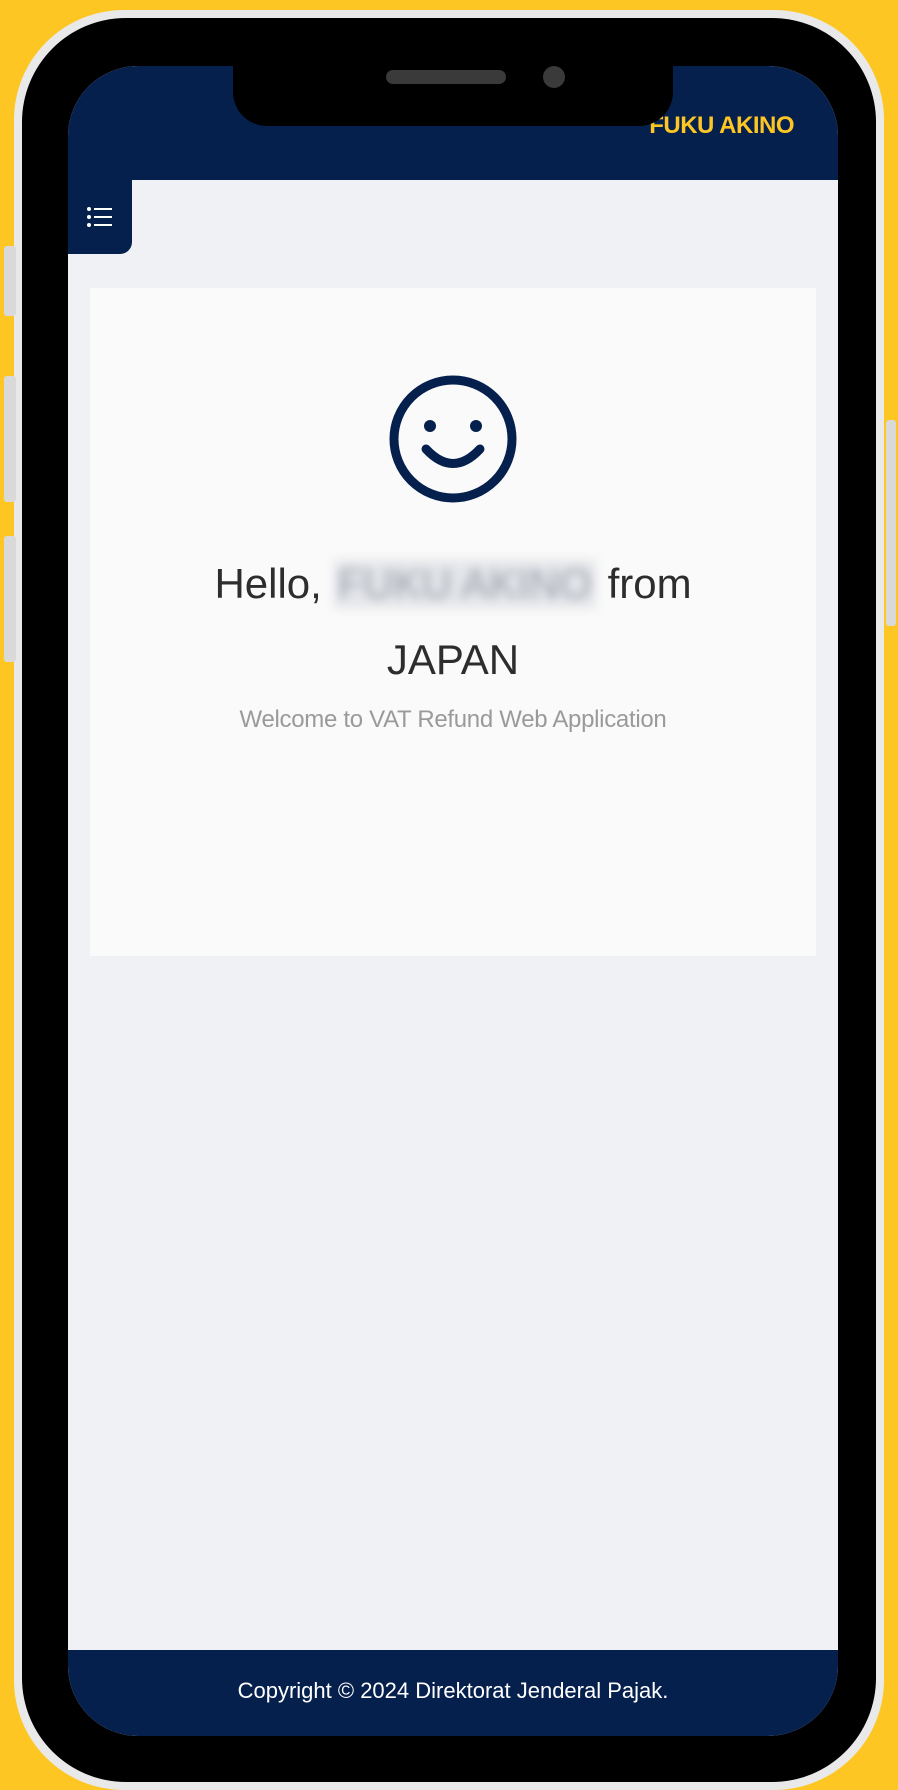  I want to click on redacted-user-name: FUKU AKINO, so click(464, 584).